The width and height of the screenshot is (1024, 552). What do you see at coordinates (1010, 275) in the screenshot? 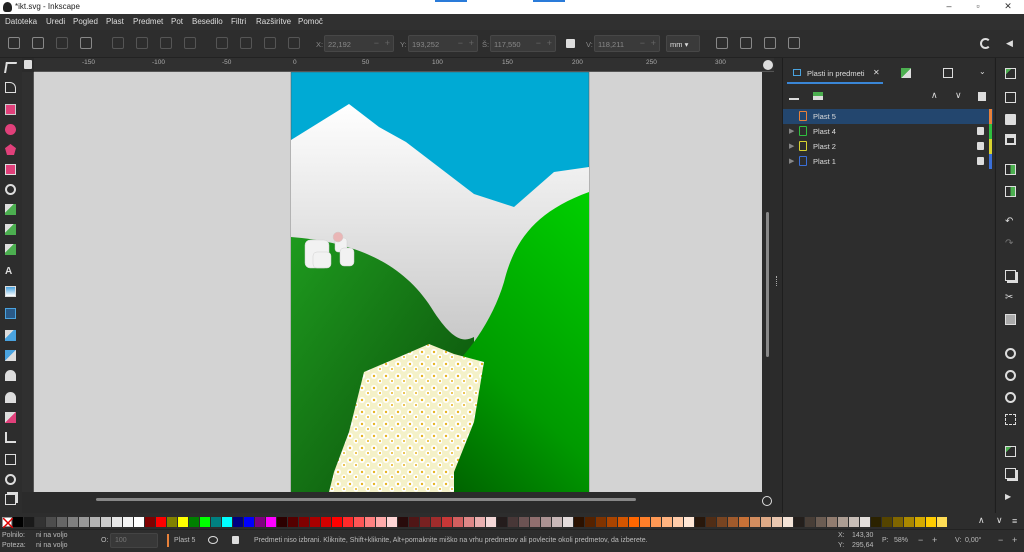
I see `copy-icon` at bounding box center [1010, 275].